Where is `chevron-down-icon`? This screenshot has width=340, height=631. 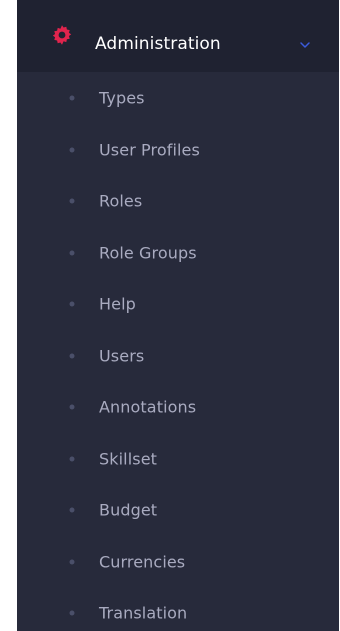
chevron-down-icon is located at coordinates (305, 44).